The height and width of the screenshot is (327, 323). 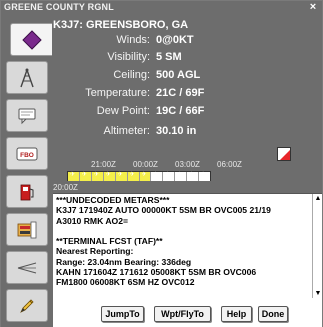 I want to click on svg-text: FBO, so click(x=27, y=155).